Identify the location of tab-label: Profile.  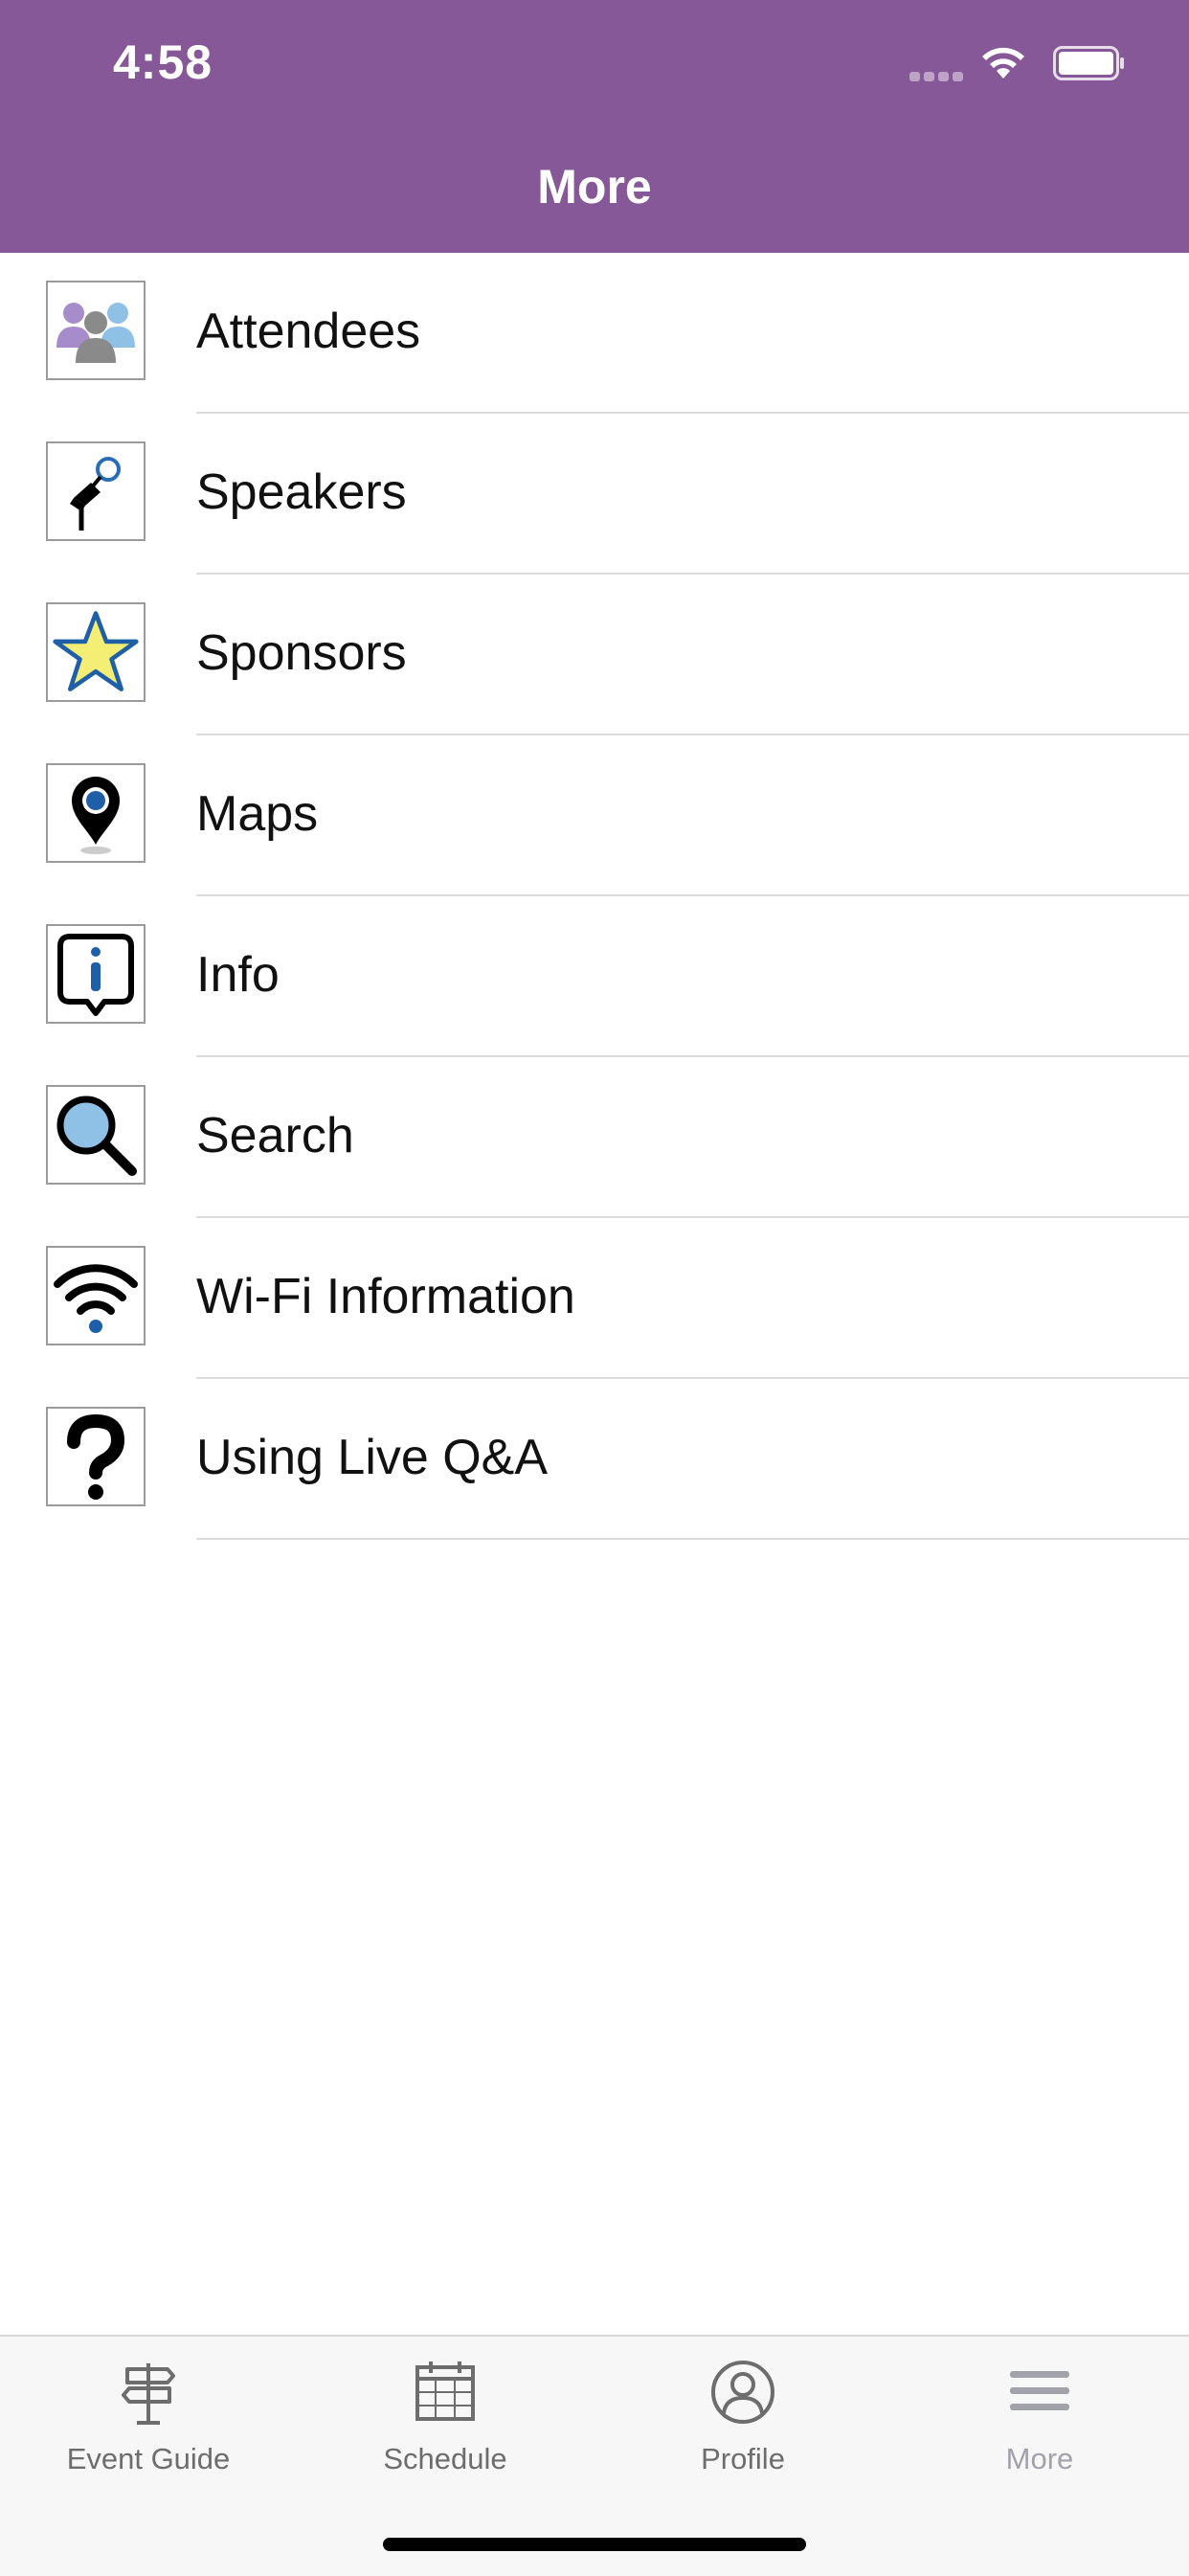
(743, 2458).